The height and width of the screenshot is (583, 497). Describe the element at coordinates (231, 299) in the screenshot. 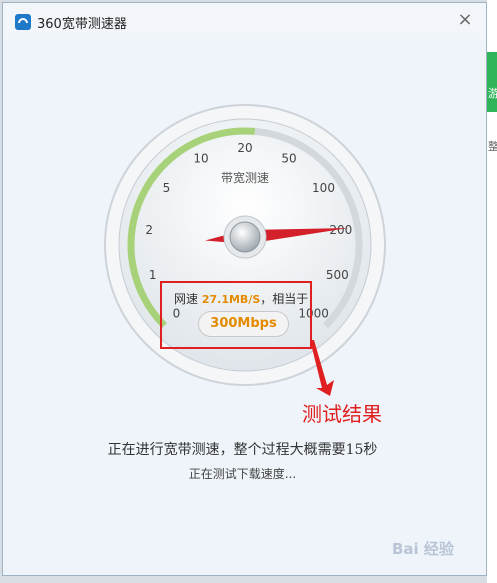

I see `speed-value: 27.1MB/S` at that location.